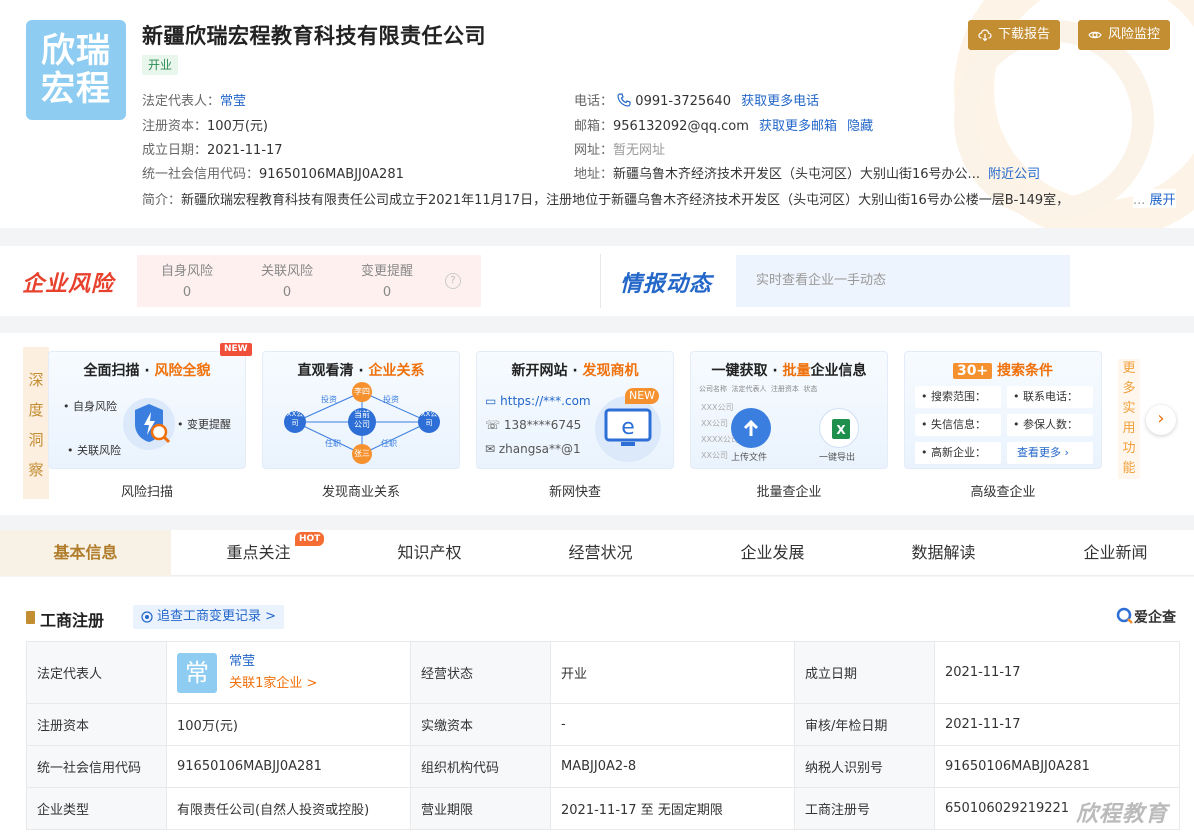 The width and height of the screenshot is (1194, 834). I want to click on next-arrow-button: ›, so click(1161, 420).